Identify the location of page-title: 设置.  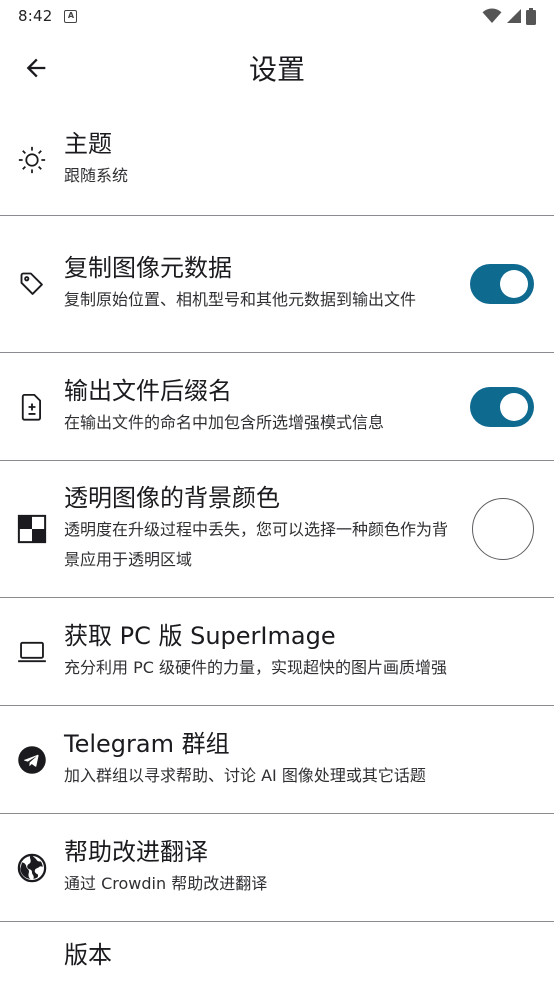
(276, 69).